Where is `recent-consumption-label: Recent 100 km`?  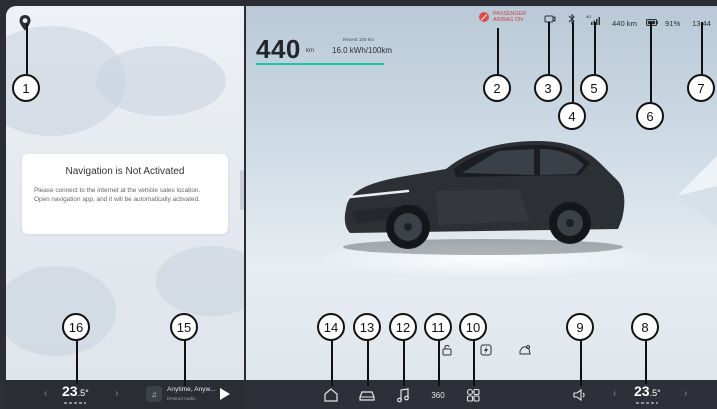 recent-consumption-label: Recent 100 km is located at coordinates (358, 39).